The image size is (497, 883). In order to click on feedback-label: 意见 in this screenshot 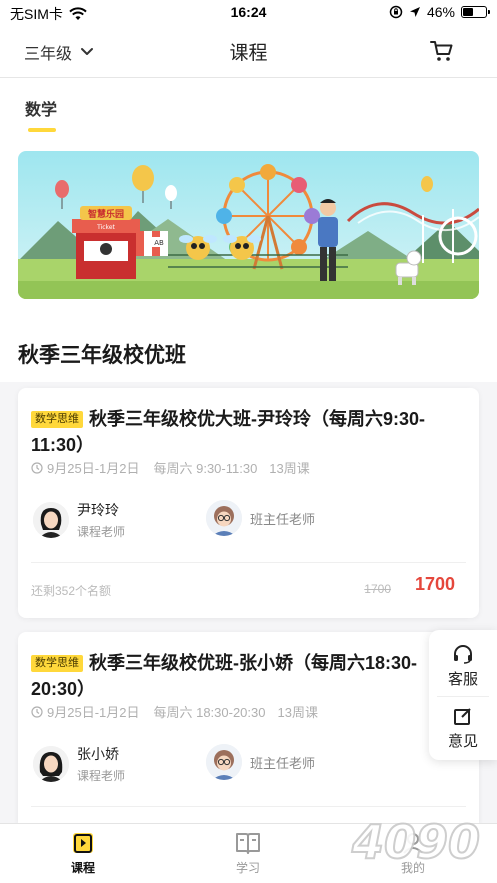, I will do `click(462, 741)`.